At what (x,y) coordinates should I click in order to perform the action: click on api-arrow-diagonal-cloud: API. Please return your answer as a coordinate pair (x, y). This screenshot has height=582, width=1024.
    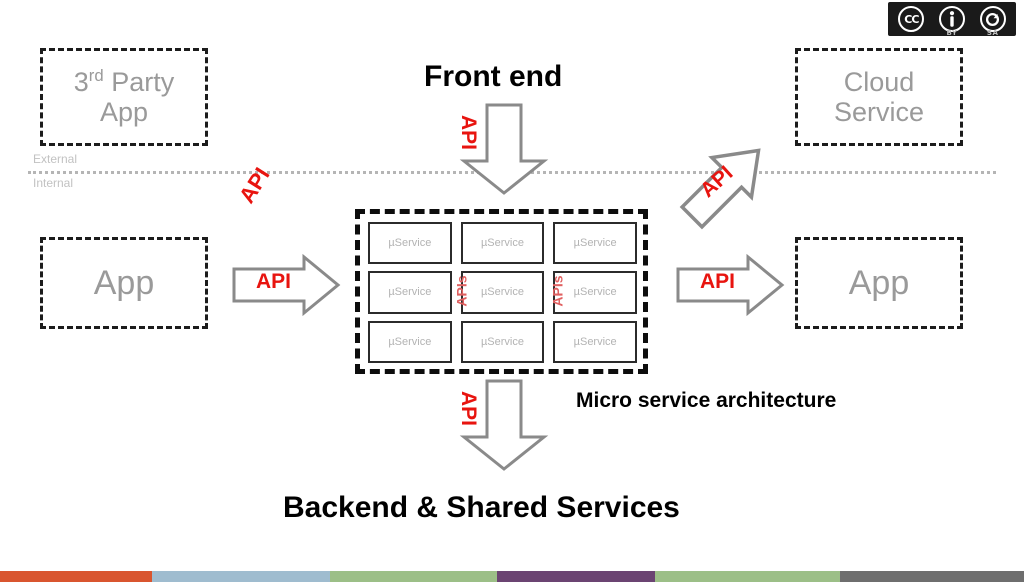
    Looking at the image, I should click on (726, 183).